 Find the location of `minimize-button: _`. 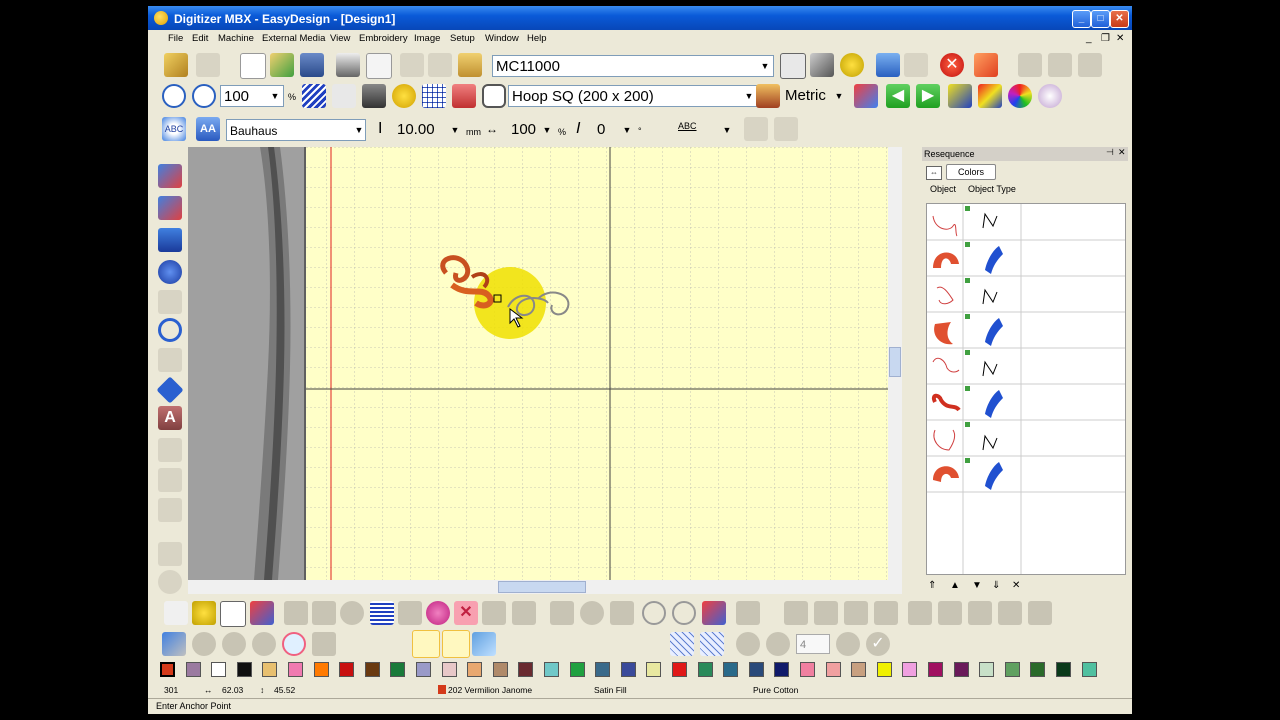

minimize-button: _ is located at coordinates (1081, 19).